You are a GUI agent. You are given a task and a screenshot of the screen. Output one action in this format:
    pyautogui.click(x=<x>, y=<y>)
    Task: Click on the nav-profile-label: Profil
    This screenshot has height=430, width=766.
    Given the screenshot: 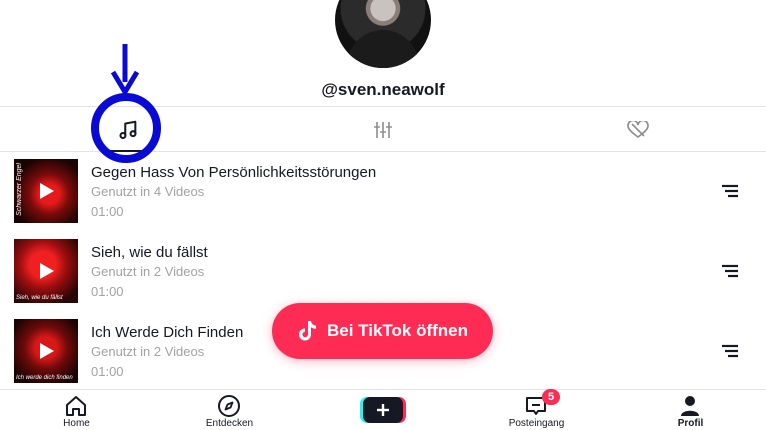 What is the action you would take?
    pyautogui.click(x=690, y=423)
    